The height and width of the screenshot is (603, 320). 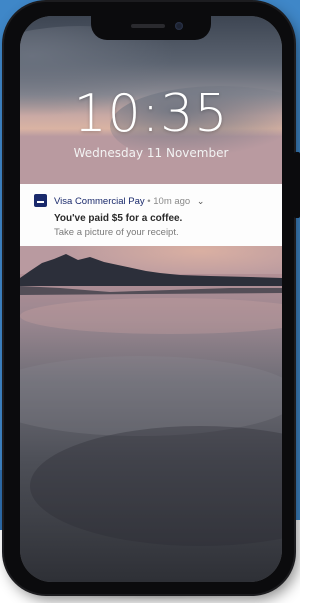 What do you see at coordinates (179, 26) in the screenshot?
I see `front-camera` at bounding box center [179, 26].